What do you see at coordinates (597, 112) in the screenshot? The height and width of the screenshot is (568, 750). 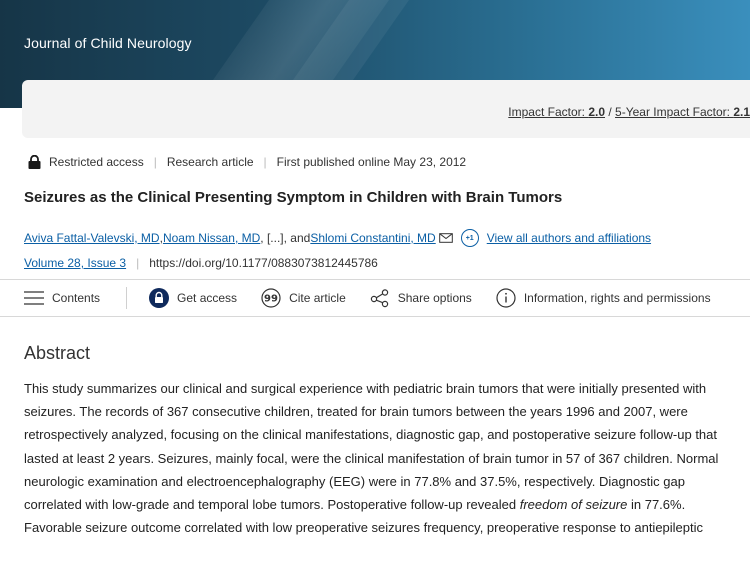 I see `impact-factor-value: 2.0` at bounding box center [597, 112].